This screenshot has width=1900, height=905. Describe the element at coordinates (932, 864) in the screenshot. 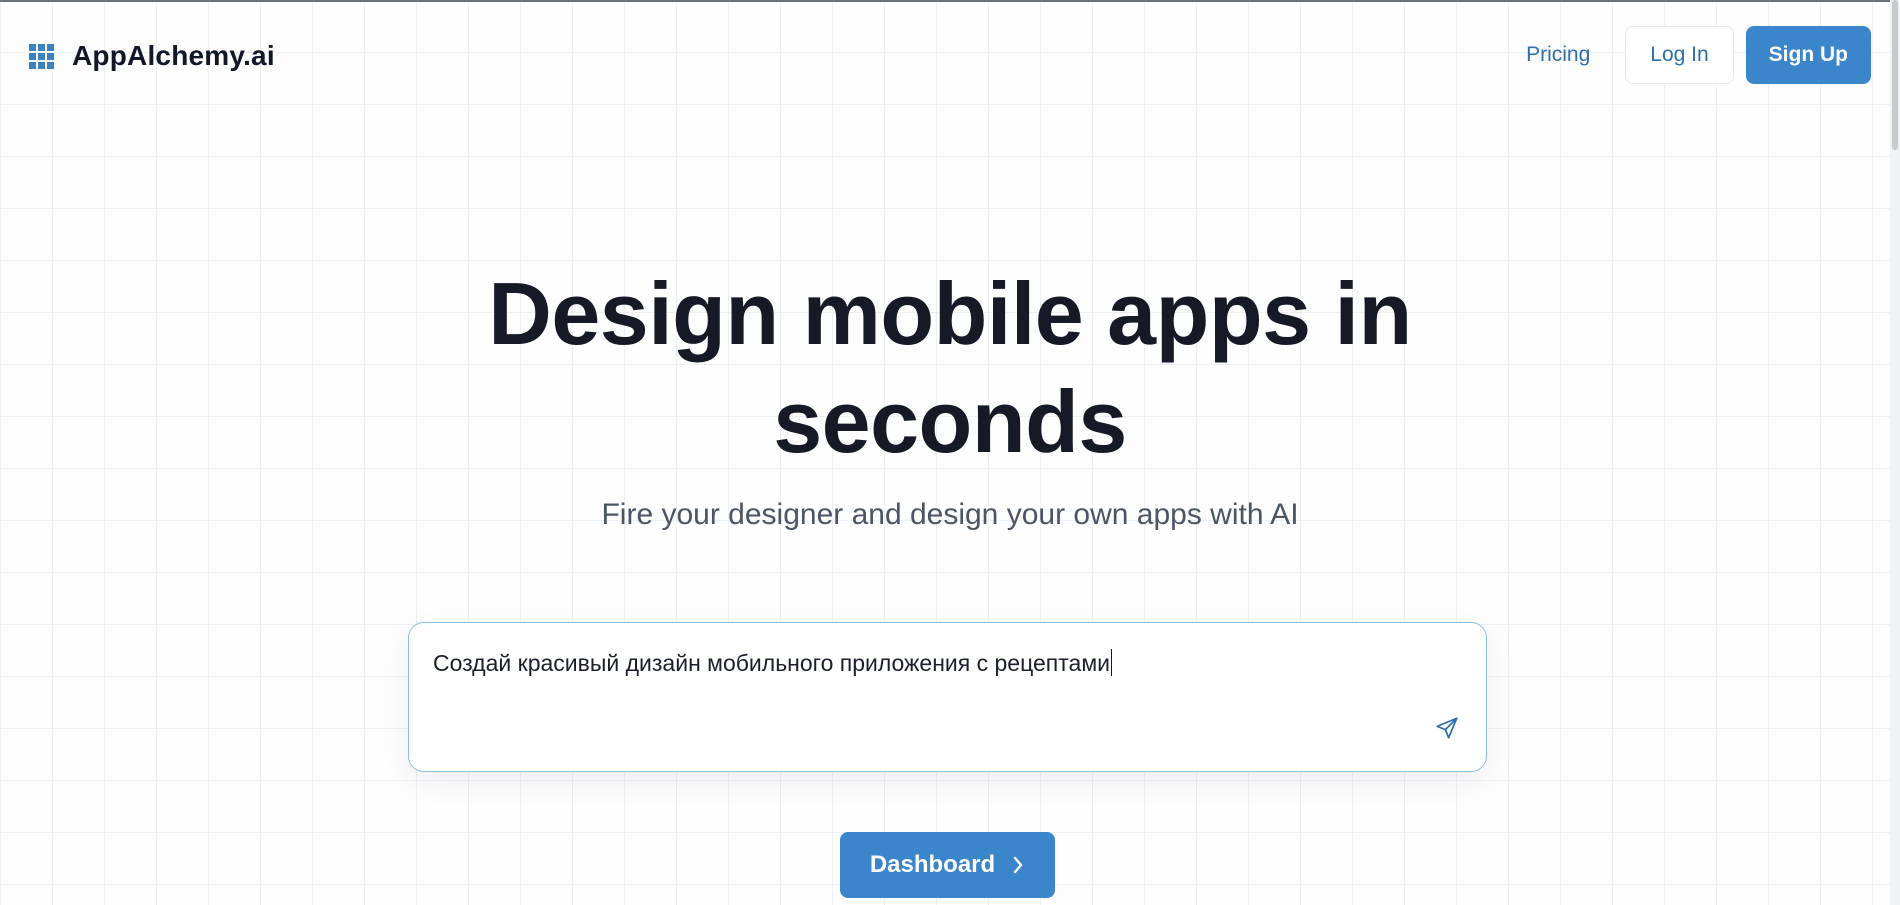

I see `dashboard-label: Dashboard` at that location.